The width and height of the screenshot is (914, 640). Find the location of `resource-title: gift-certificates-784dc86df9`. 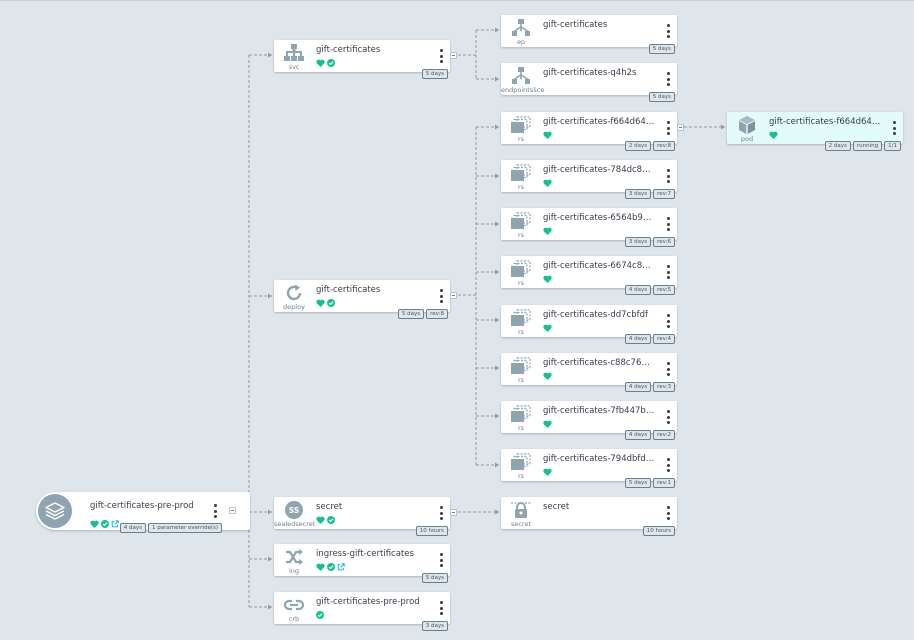

resource-title: gift-certificates-784dc86df9 is located at coordinates (599, 170).